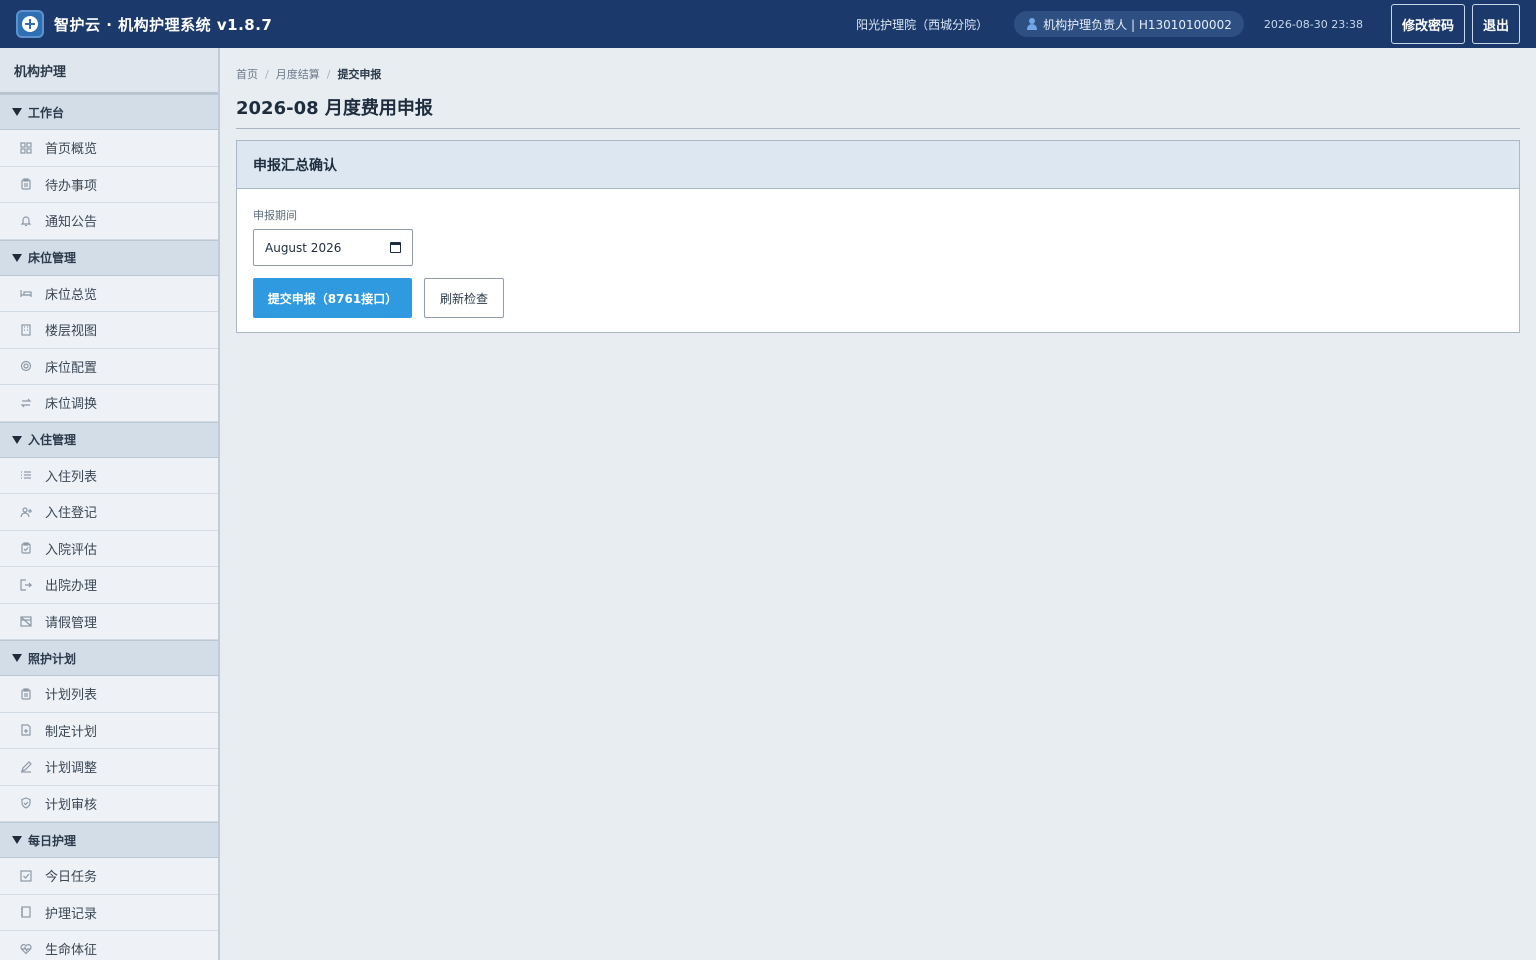 Image resolution: width=1536 pixels, height=960 pixels. I want to click on sidebar-item-label: 入院评估, so click(71, 550).